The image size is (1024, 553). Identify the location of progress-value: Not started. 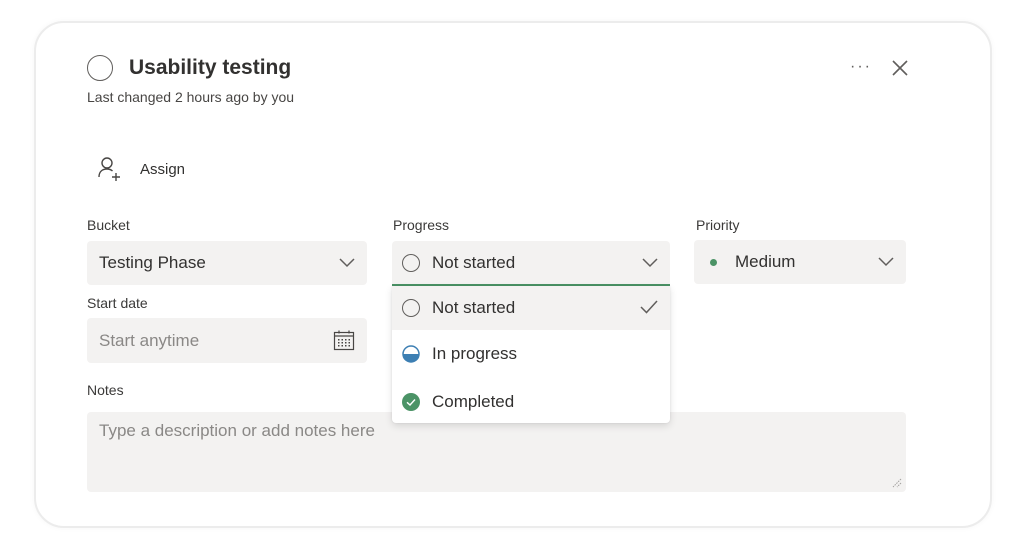
(474, 262).